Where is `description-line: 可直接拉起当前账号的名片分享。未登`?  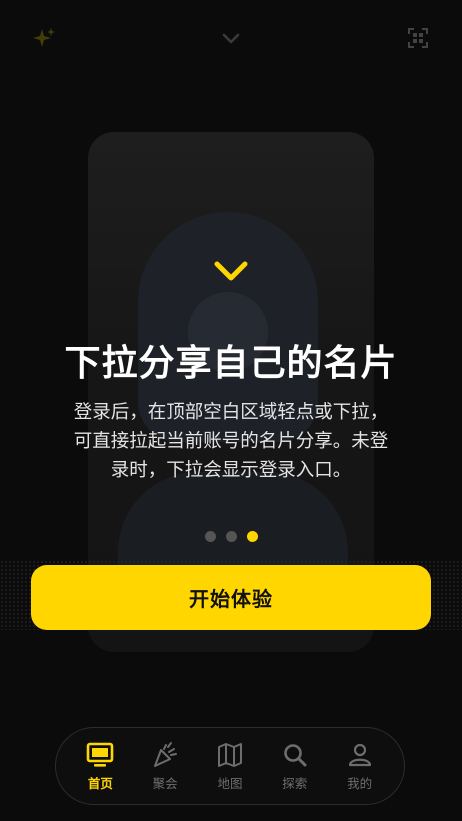
description-line: 可直接拉起当前账号的名片分享。未登 is located at coordinates (231, 441).